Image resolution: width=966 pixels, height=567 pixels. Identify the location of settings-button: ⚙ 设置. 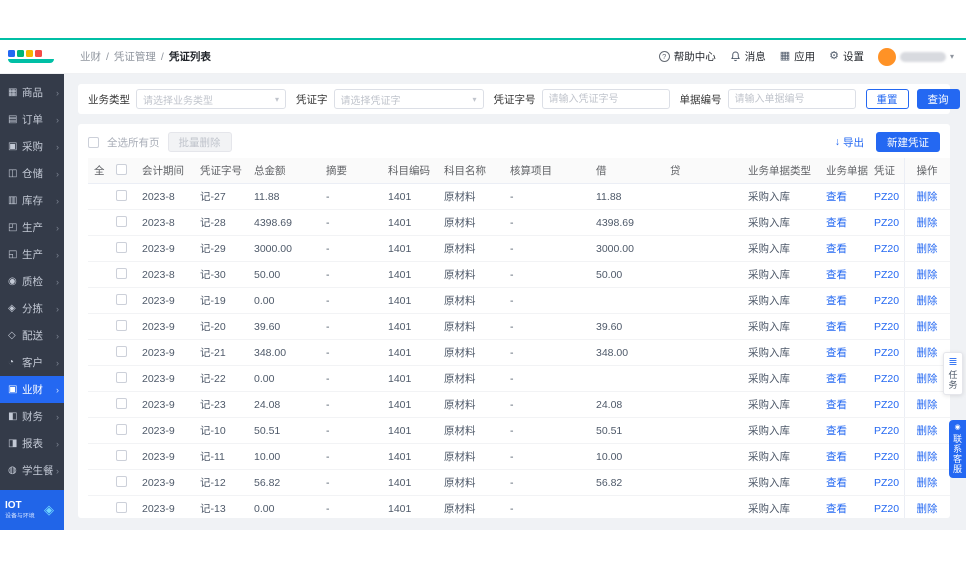
(846, 56).